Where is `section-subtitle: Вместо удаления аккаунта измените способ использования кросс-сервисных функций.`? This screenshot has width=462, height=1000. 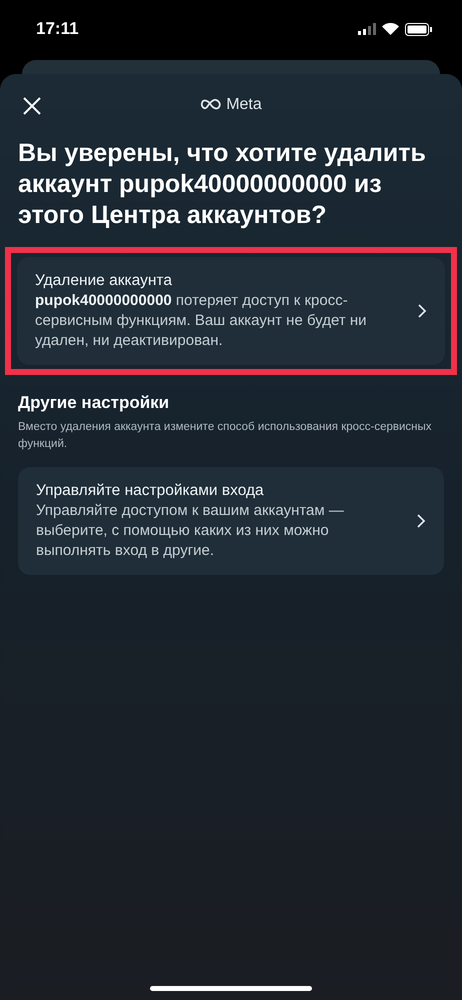 section-subtitle: Вместо удаления аккаунта измените способ использования кросс-сервисных функций. is located at coordinates (225, 436).